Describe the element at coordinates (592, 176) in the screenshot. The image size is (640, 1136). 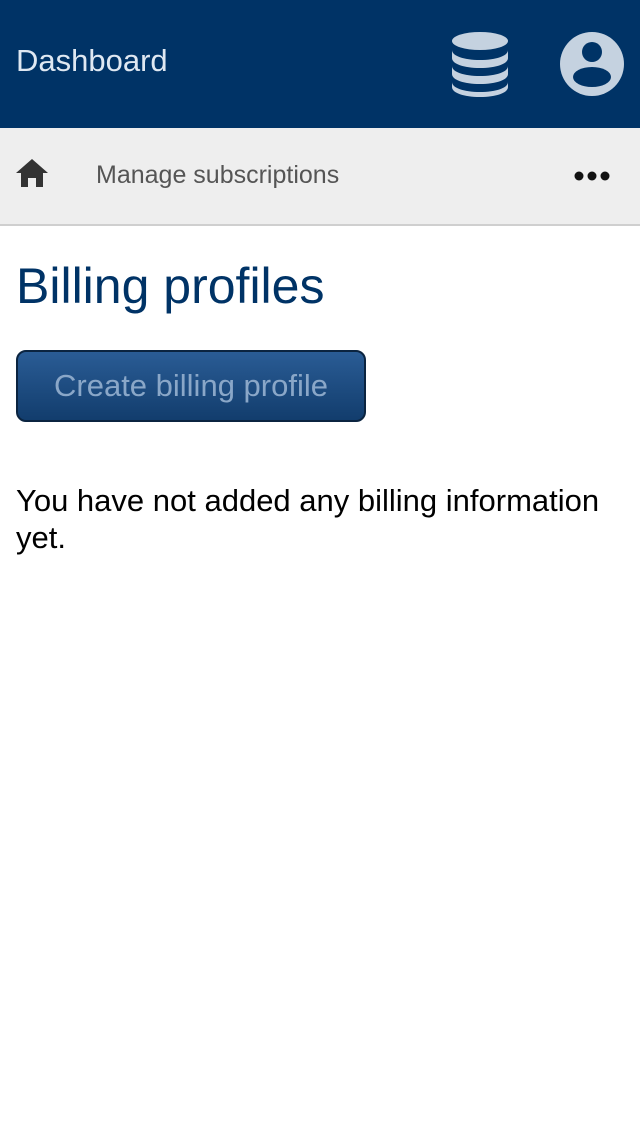
I see `more-horizontal-icon` at that location.